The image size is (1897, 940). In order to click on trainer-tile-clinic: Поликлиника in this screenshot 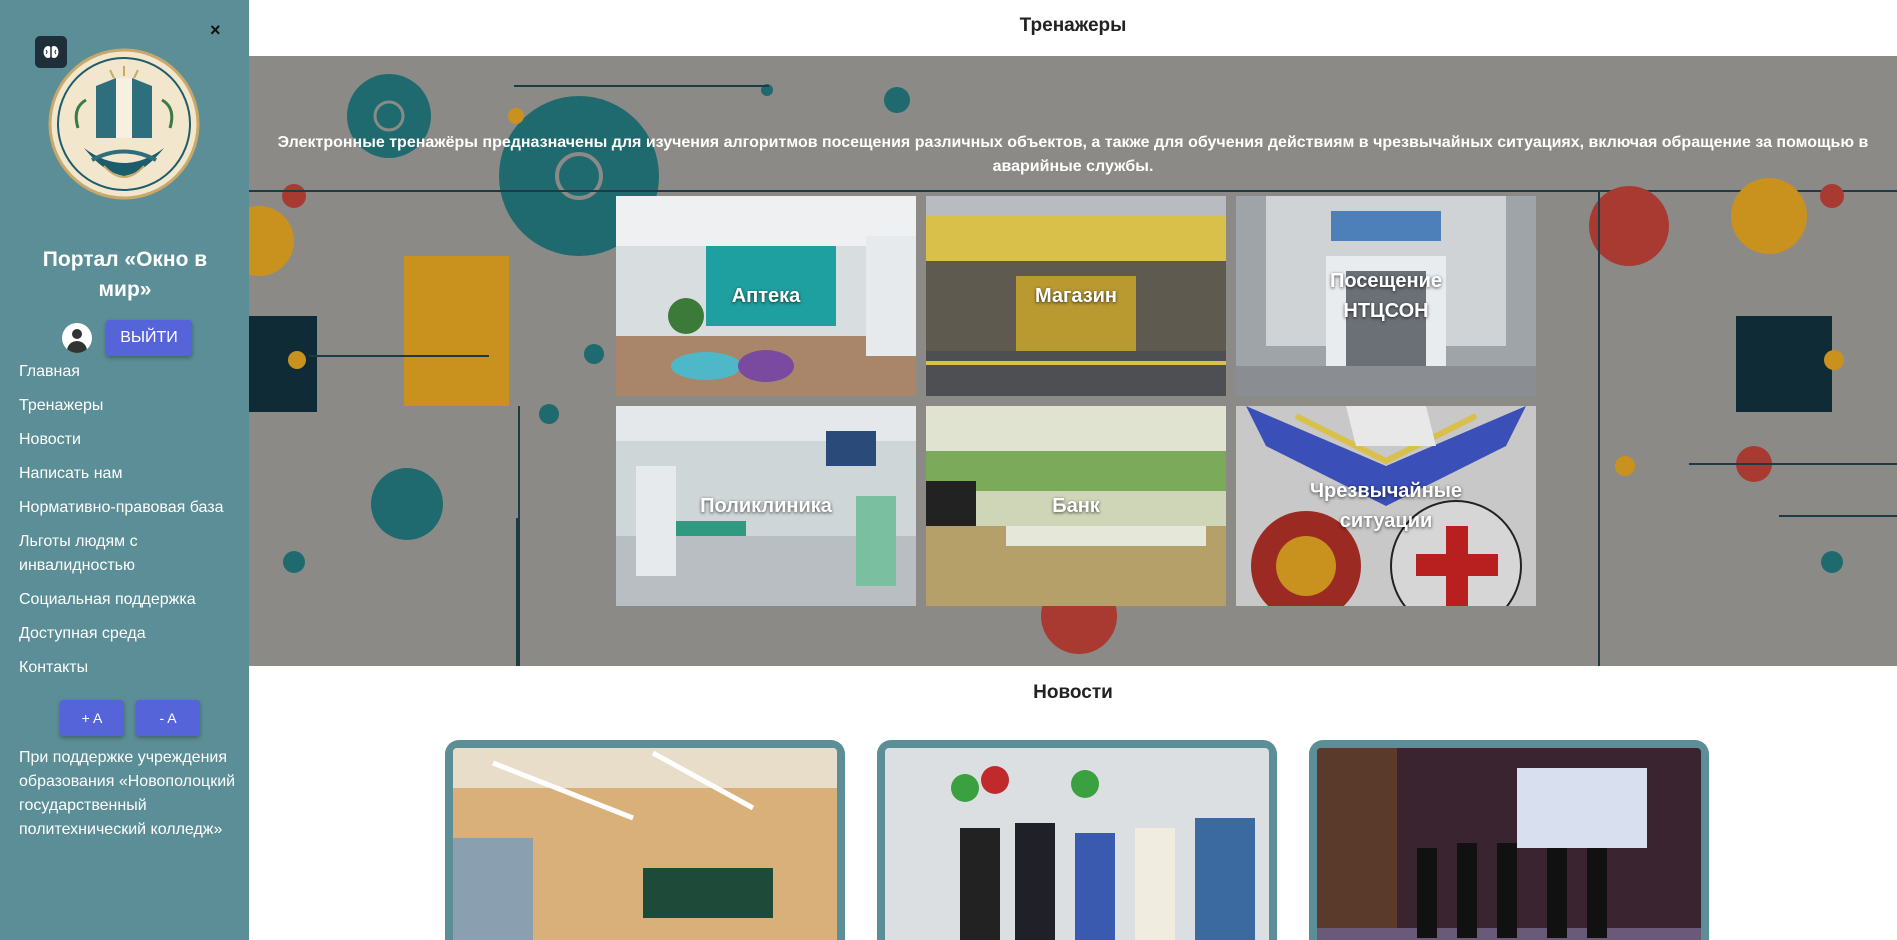, I will do `click(766, 506)`.